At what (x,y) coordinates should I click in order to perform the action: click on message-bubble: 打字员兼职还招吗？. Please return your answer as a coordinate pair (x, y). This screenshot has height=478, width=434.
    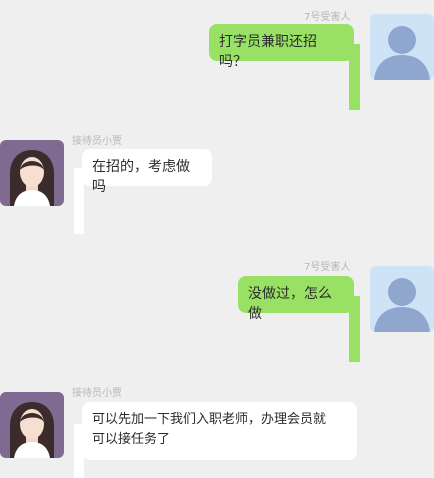
    Looking at the image, I should click on (281, 47).